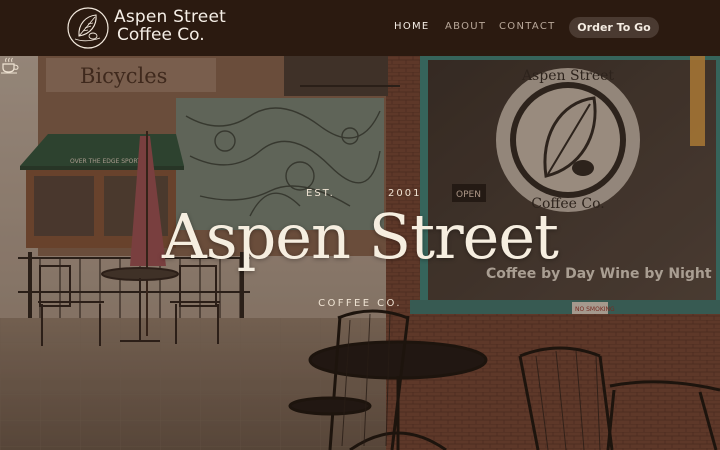 This screenshot has width=720, height=450. What do you see at coordinates (320, 193) in the screenshot?
I see `est-label: EST.` at bounding box center [320, 193].